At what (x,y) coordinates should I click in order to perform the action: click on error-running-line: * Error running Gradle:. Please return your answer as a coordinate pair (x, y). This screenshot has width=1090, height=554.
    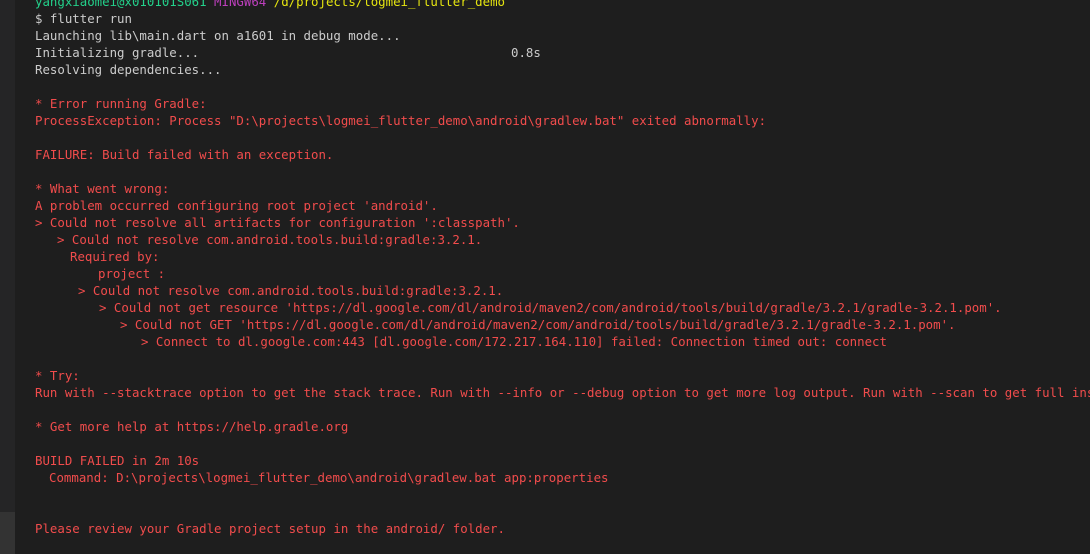
    Looking at the image, I should click on (121, 103).